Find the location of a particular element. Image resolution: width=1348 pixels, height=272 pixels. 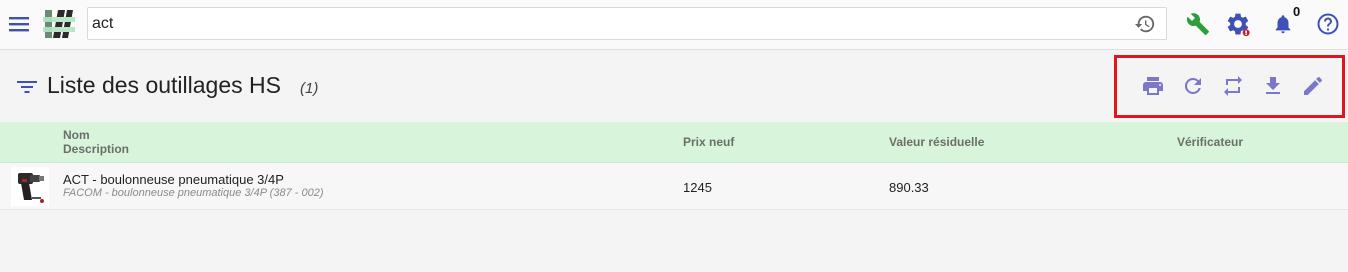

edit-icon is located at coordinates (1313, 86).